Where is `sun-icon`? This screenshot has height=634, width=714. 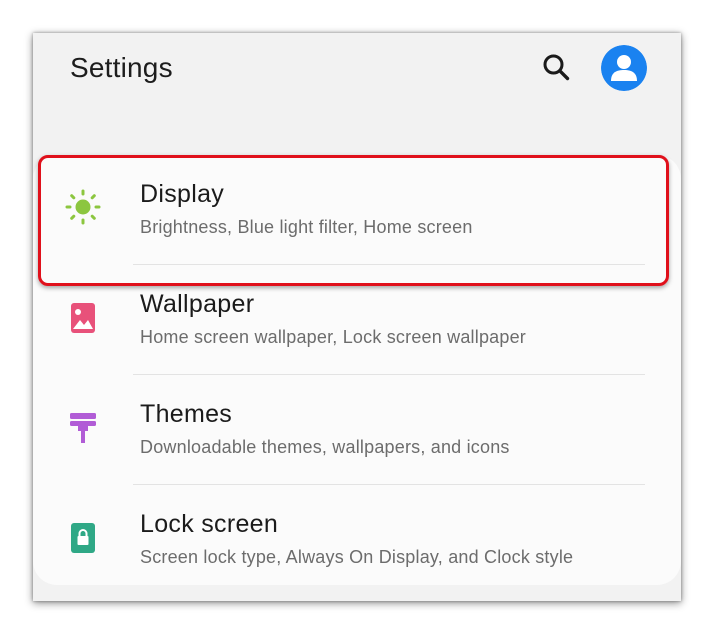 sun-icon is located at coordinates (83, 207).